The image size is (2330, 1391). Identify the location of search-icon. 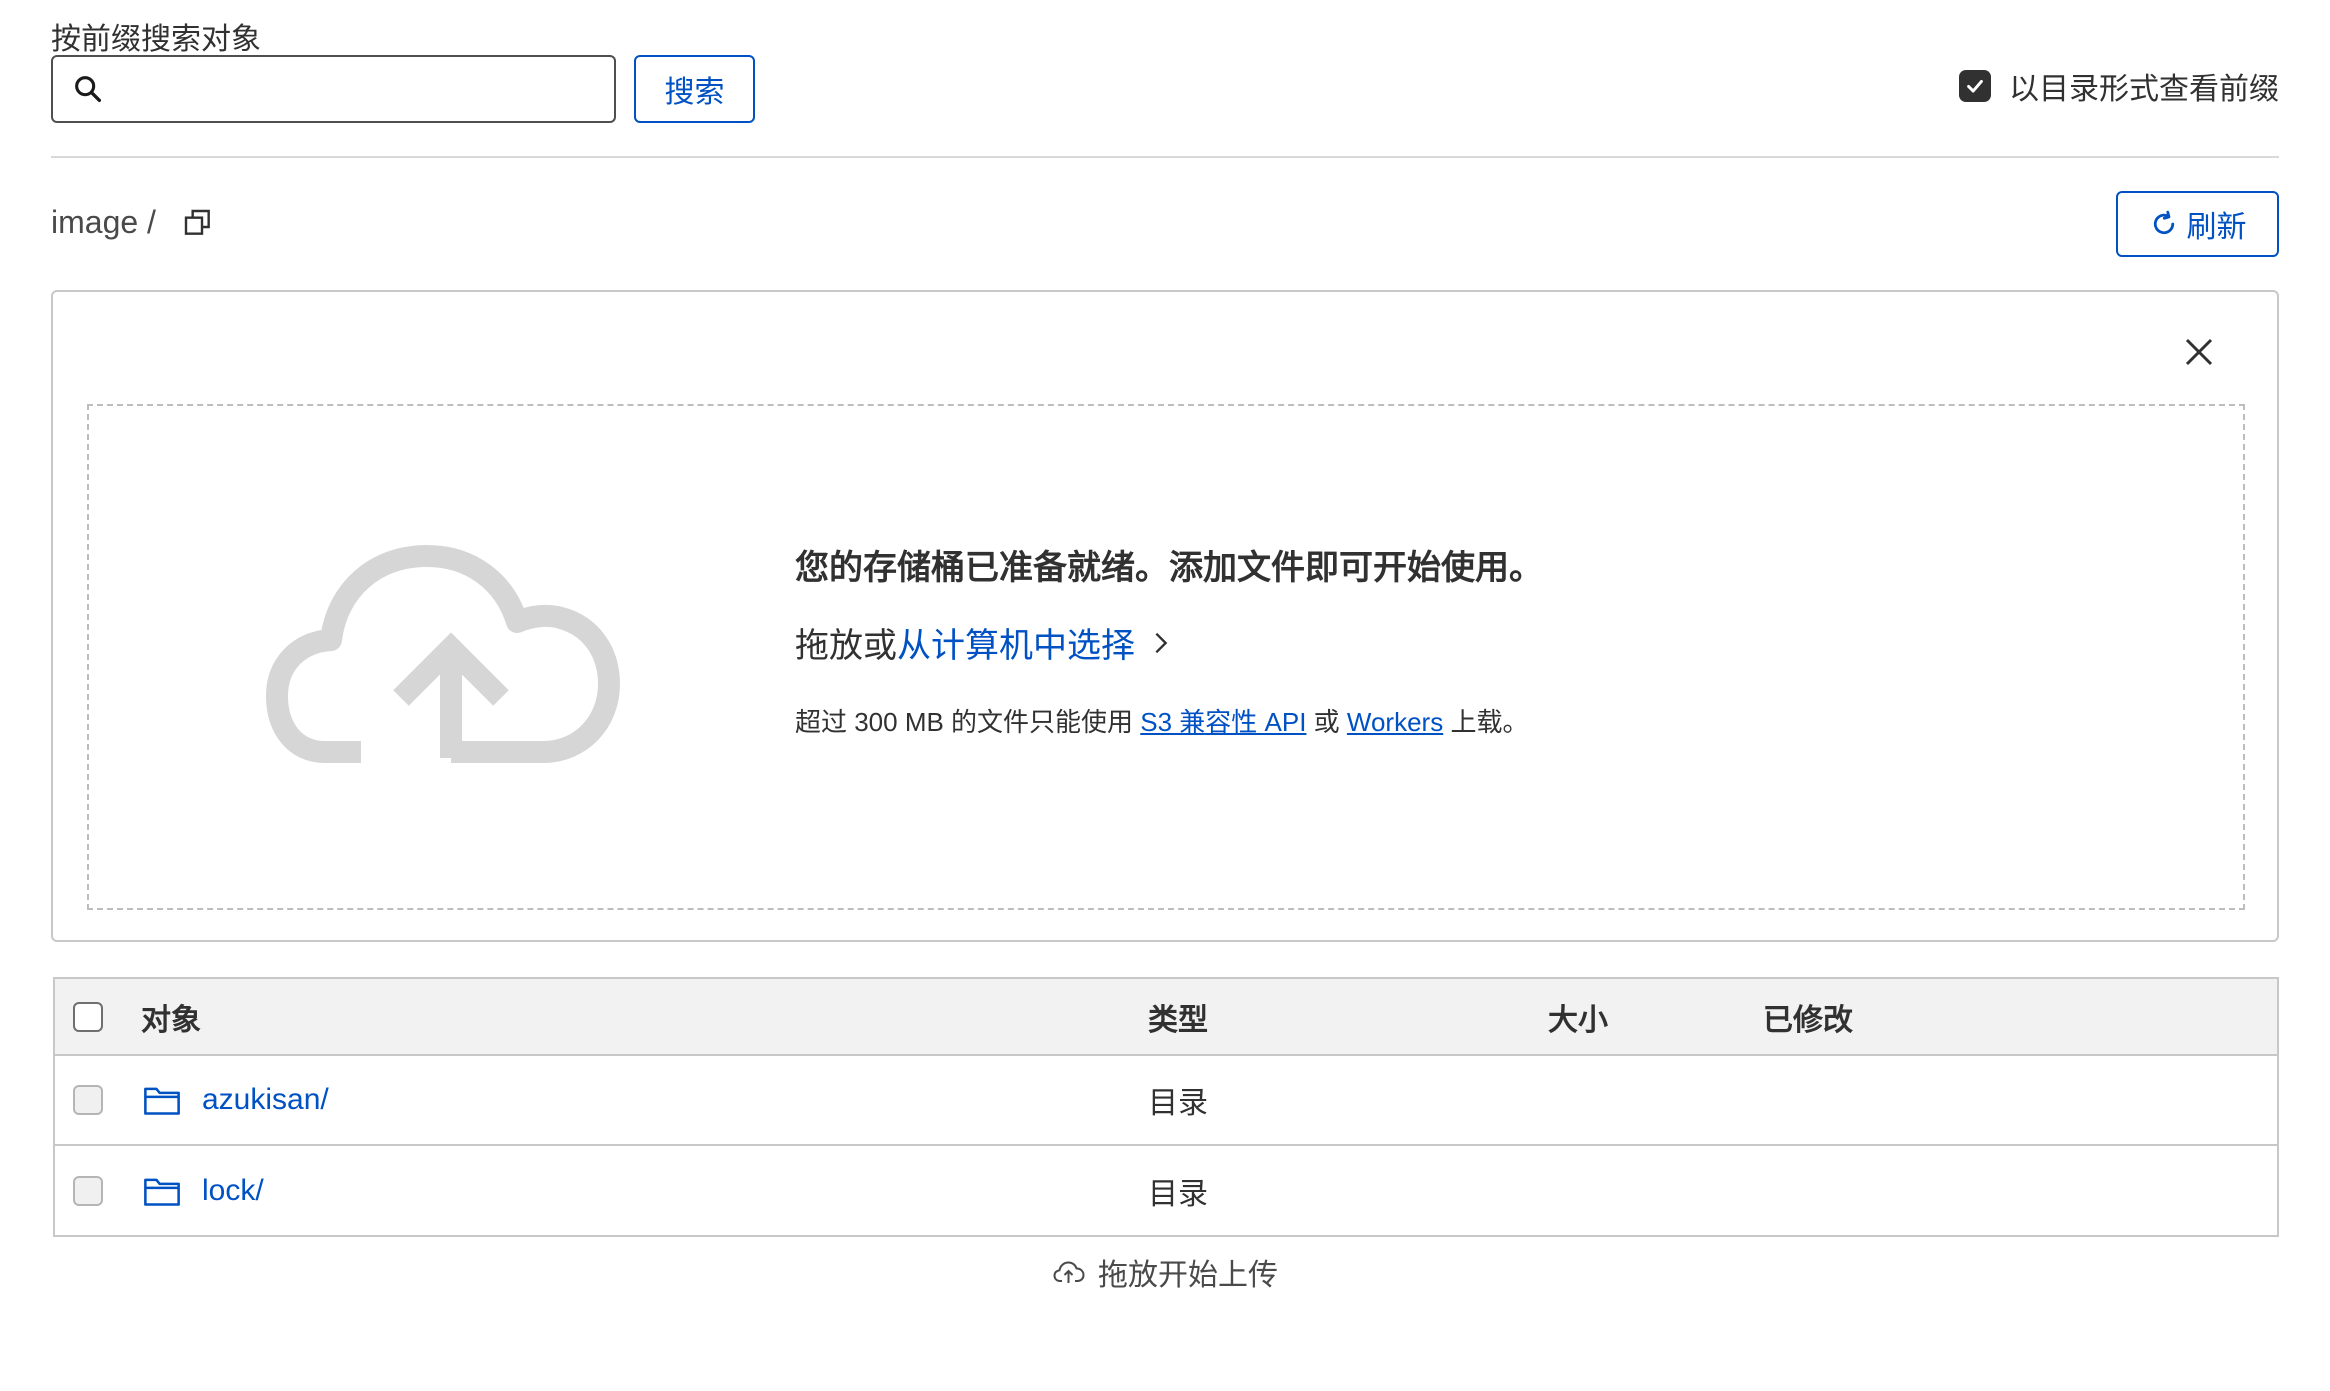
(88, 89).